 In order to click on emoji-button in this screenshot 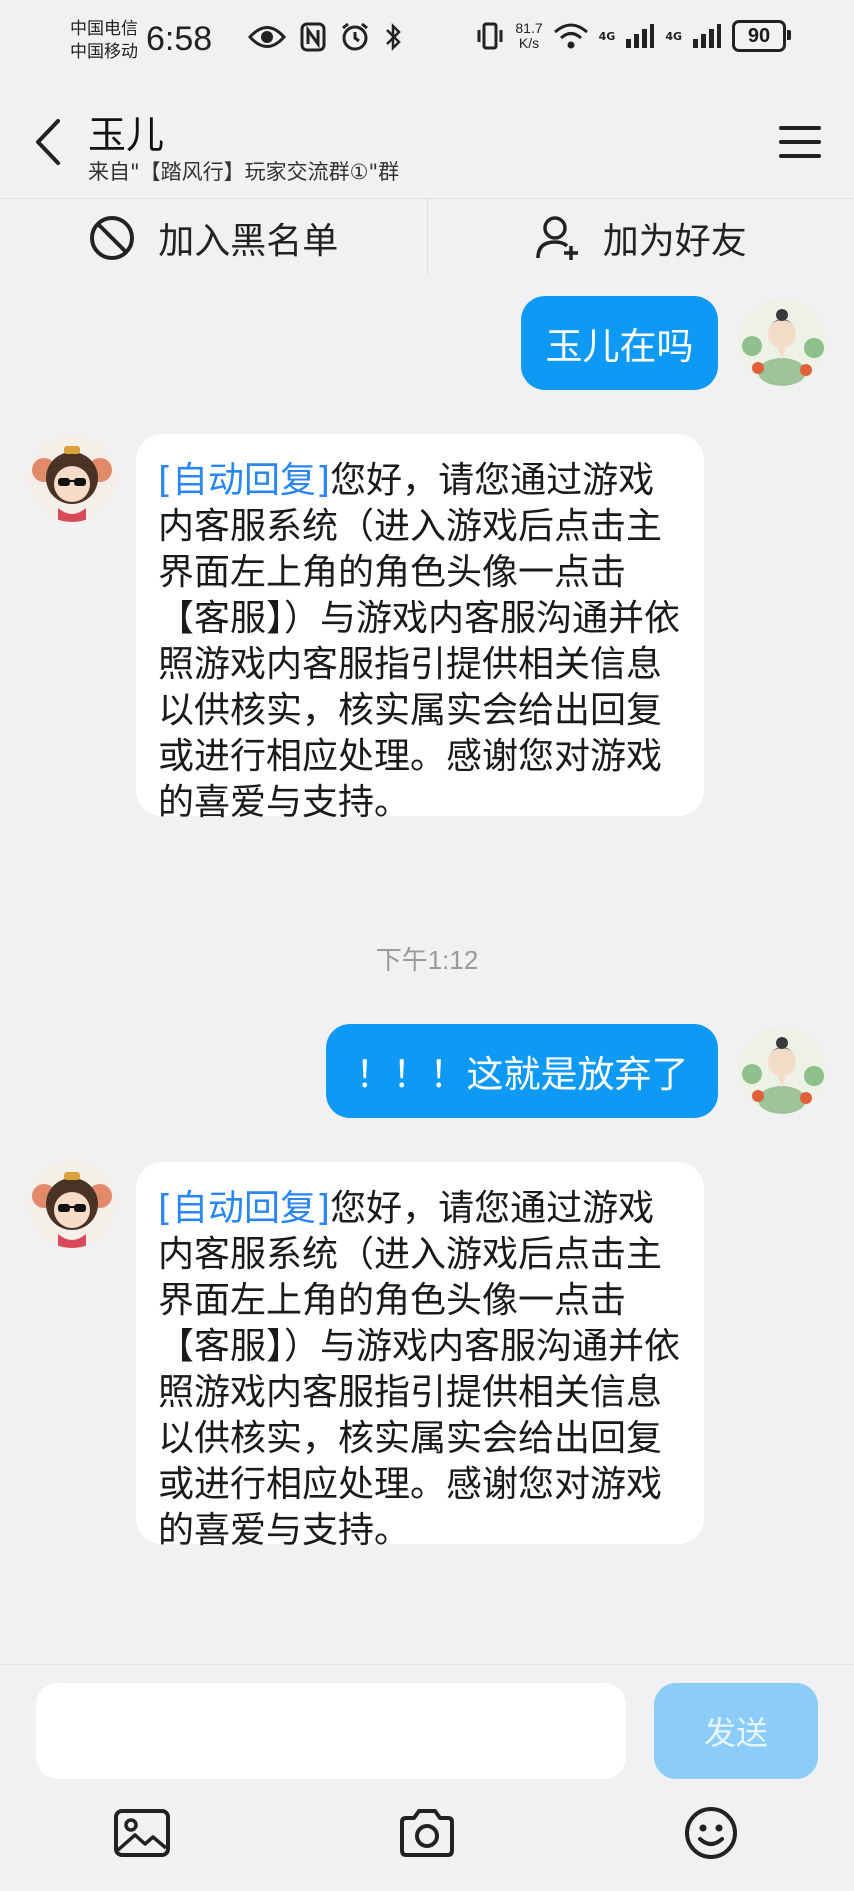, I will do `click(711, 1833)`.